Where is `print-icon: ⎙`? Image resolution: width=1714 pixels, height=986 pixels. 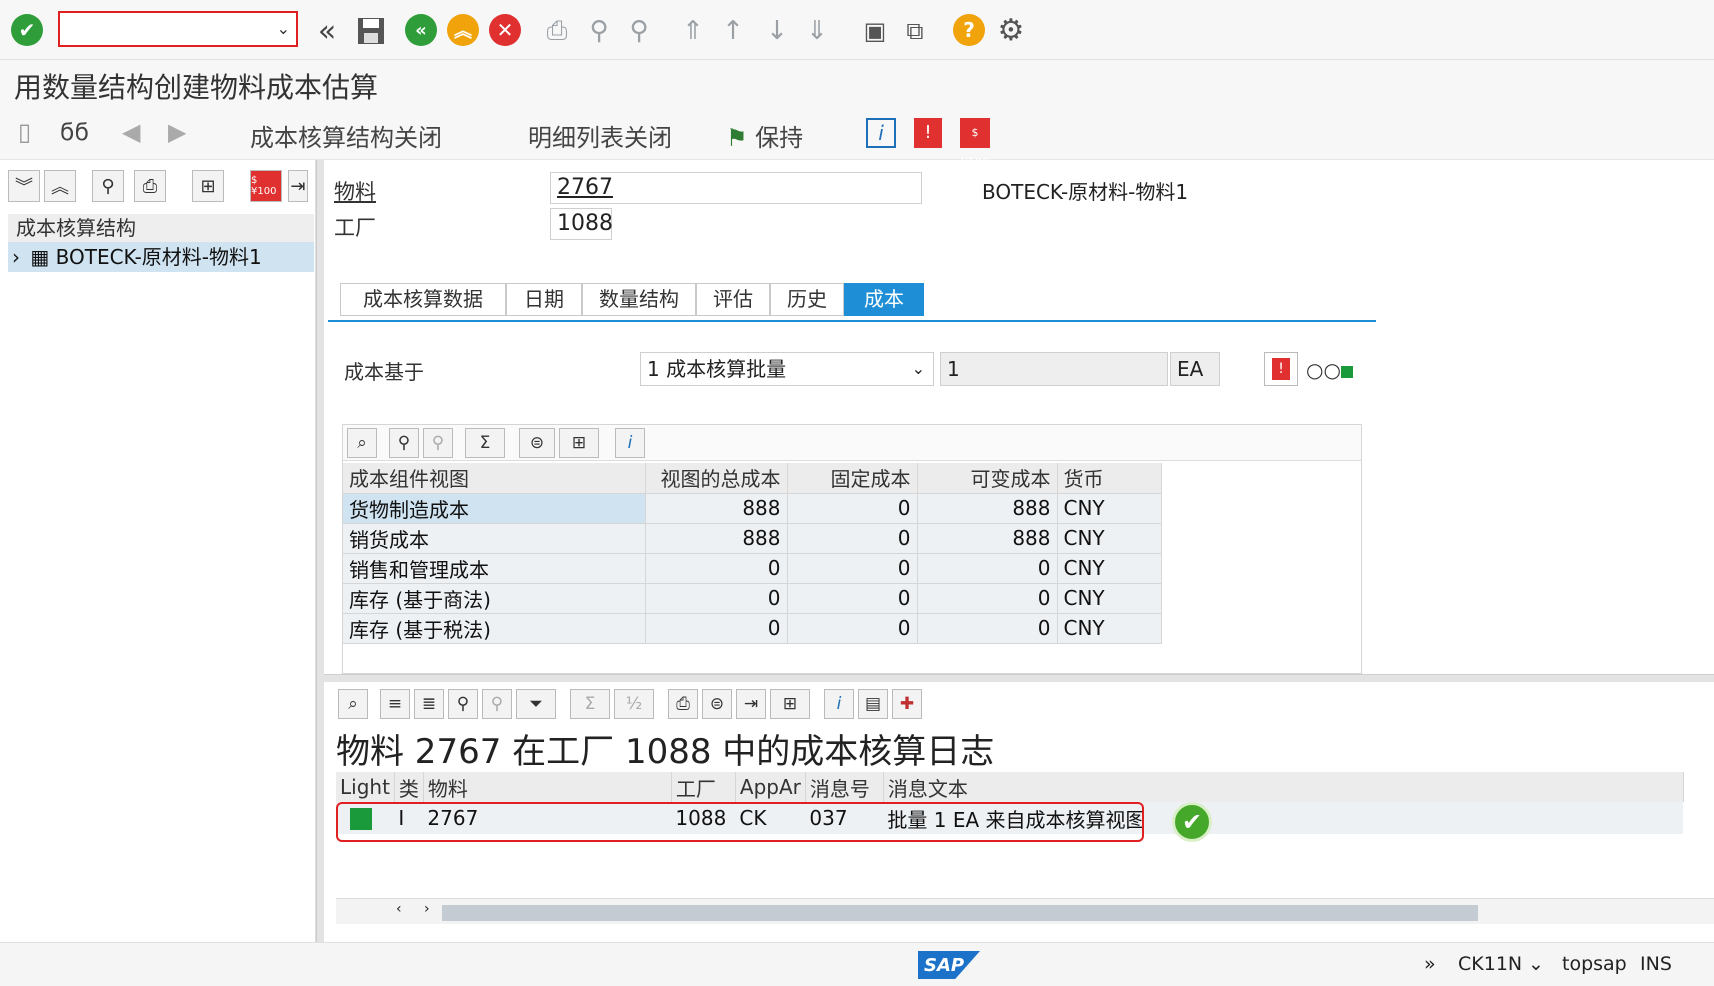
print-icon: ⎙ is located at coordinates (683, 704).